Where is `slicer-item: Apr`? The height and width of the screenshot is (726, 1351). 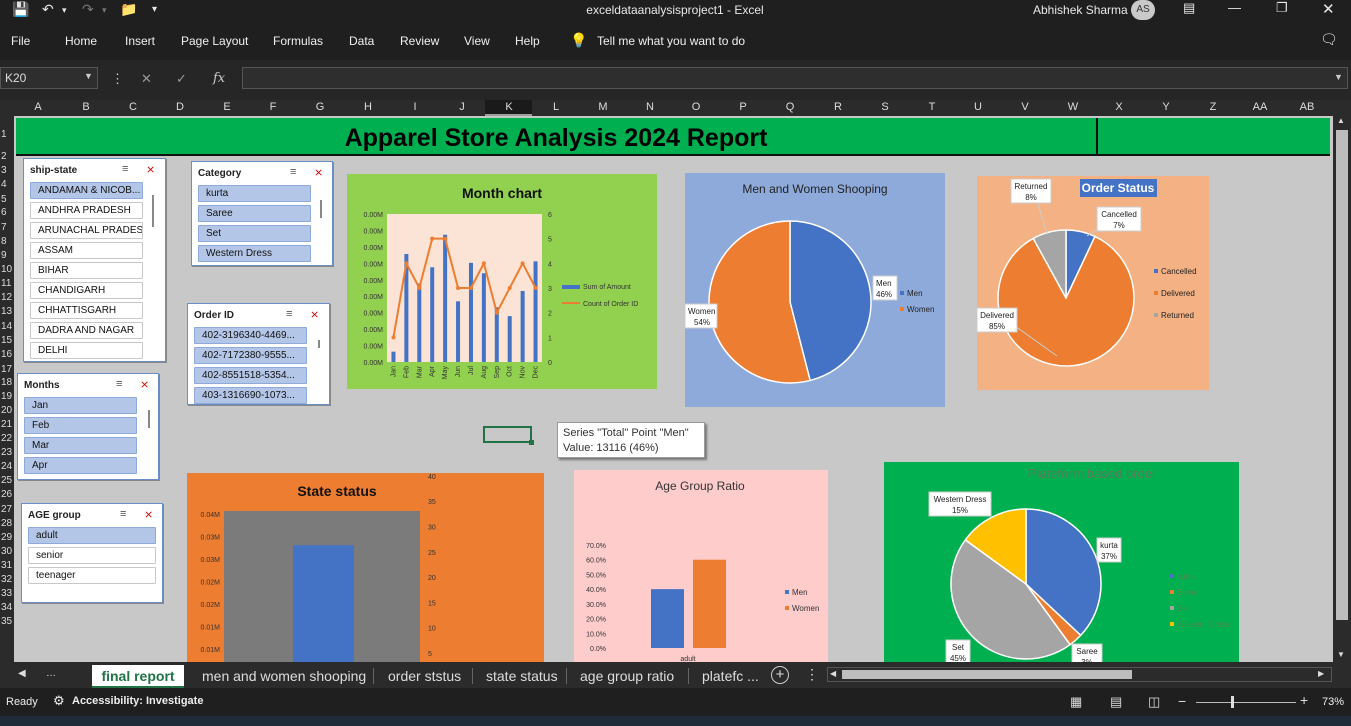 slicer-item: Apr is located at coordinates (80, 465).